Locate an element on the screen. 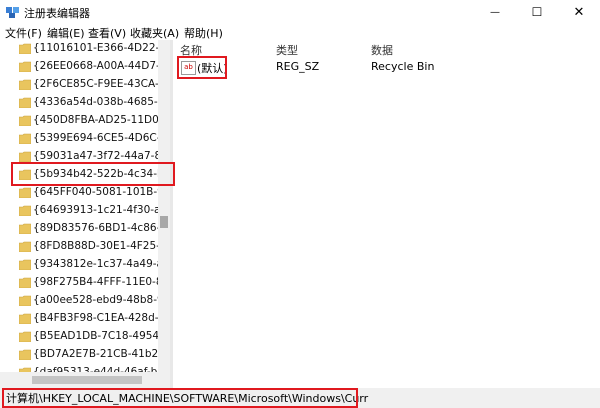  tree-item-label: {2F6CE85C-F9EE-43CA-90C is located at coordinates (101, 84).